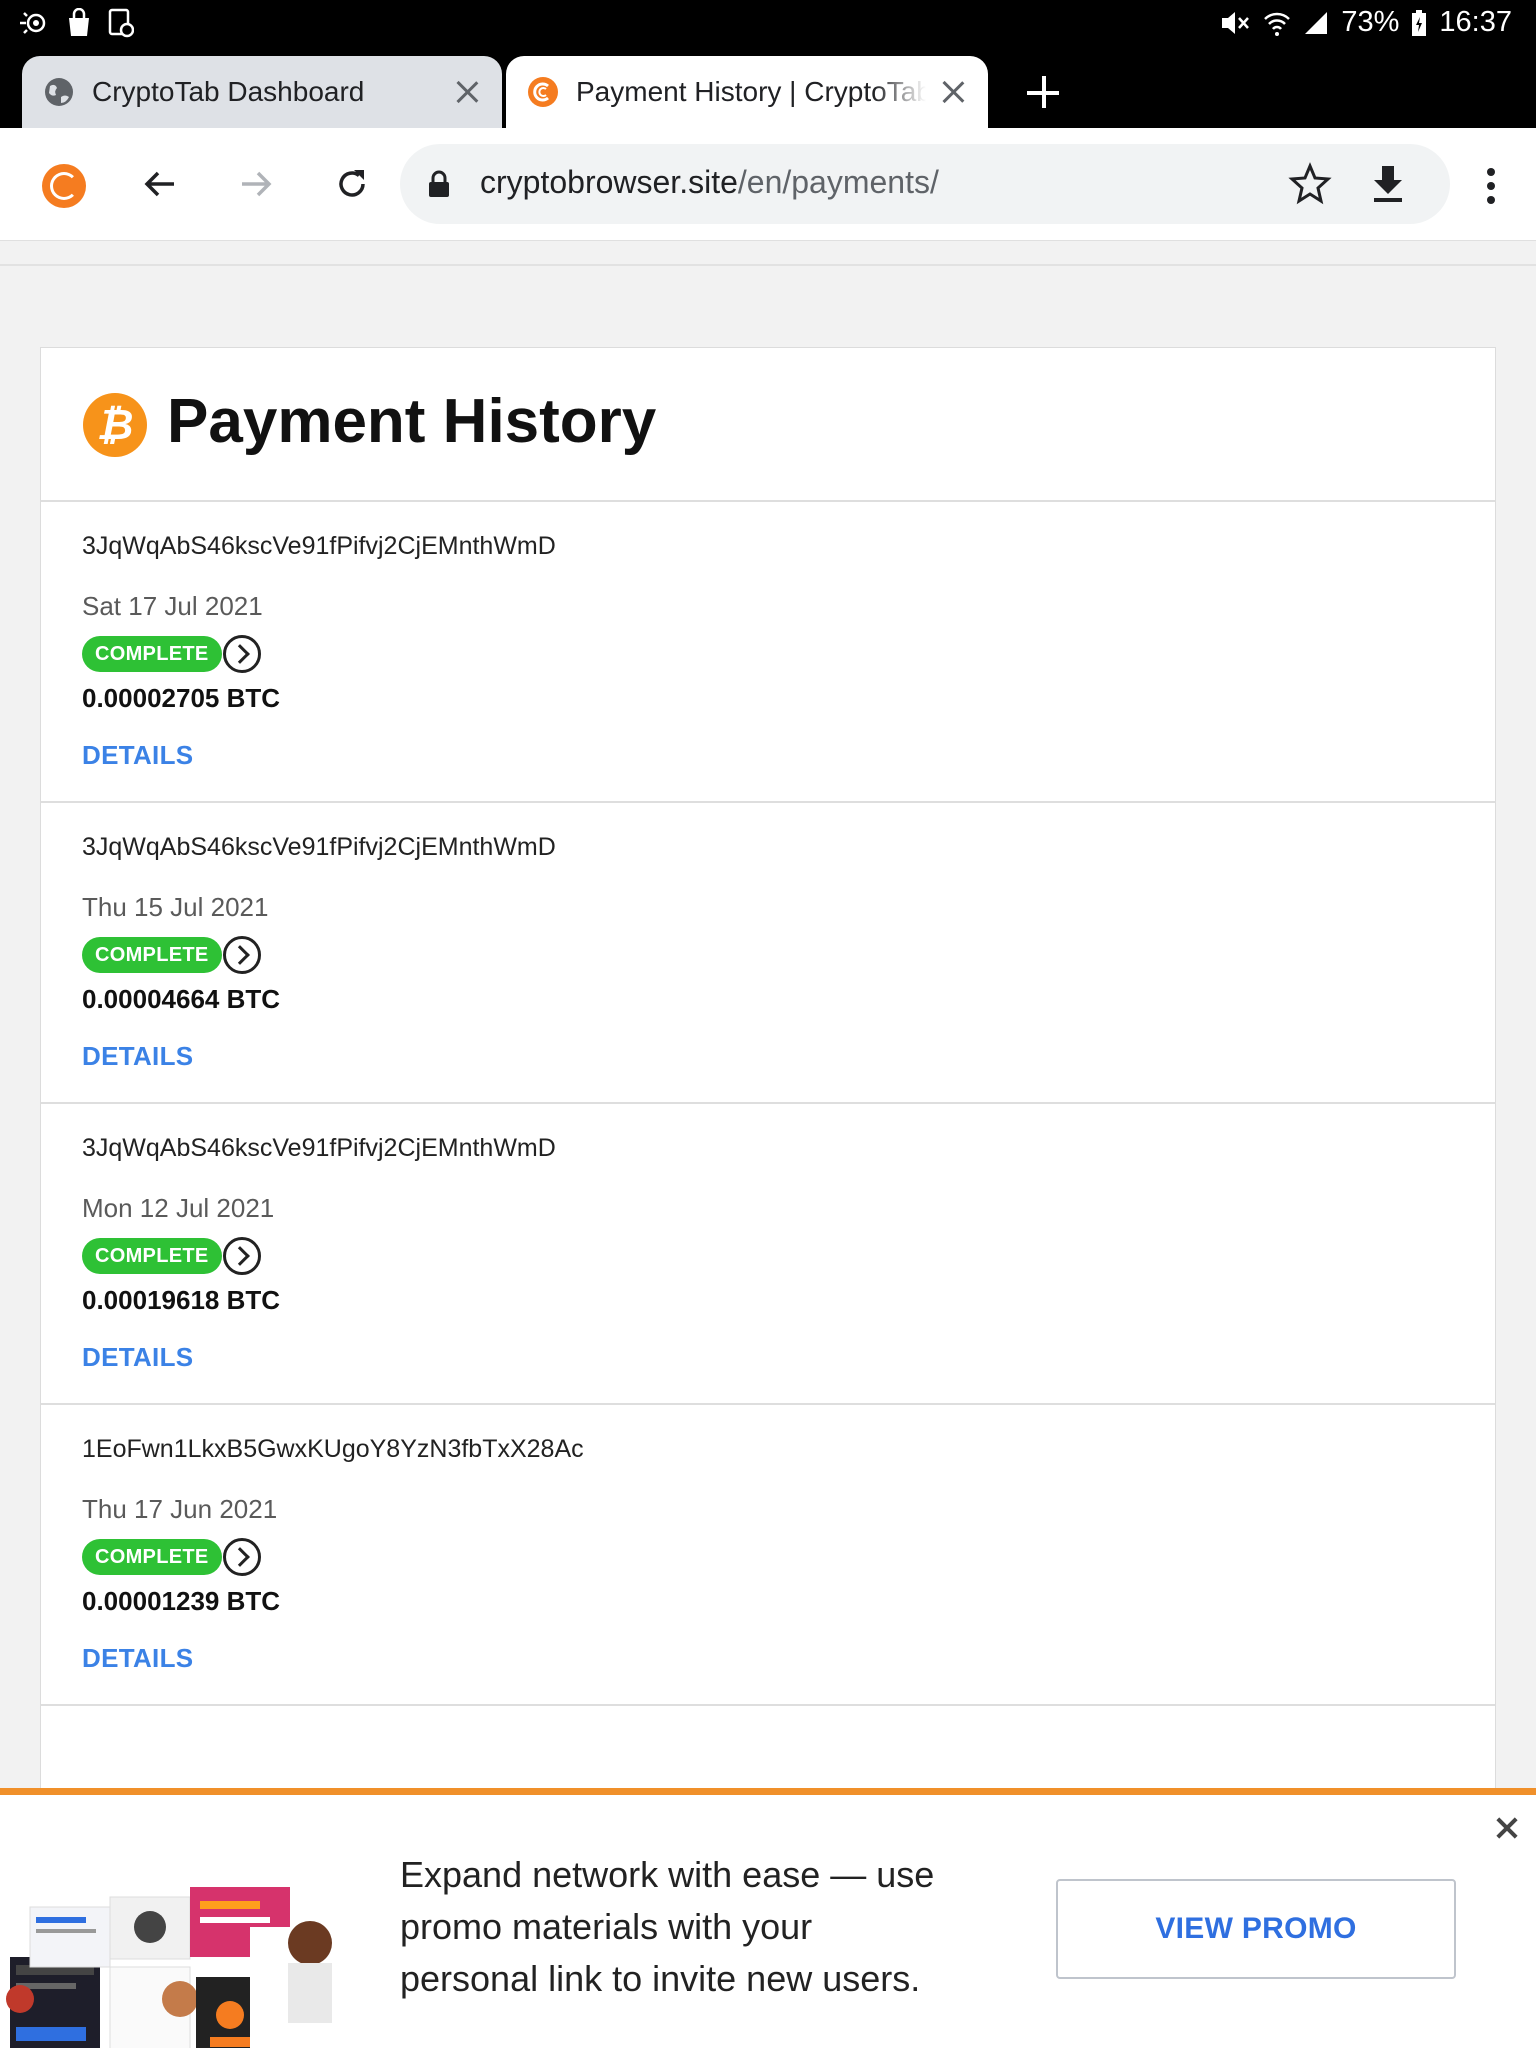 Image resolution: width=1536 pixels, height=2048 pixels. What do you see at coordinates (121, 23) in the screenshot?
I see `screenshot-icon` at bounding box center [121, 23].